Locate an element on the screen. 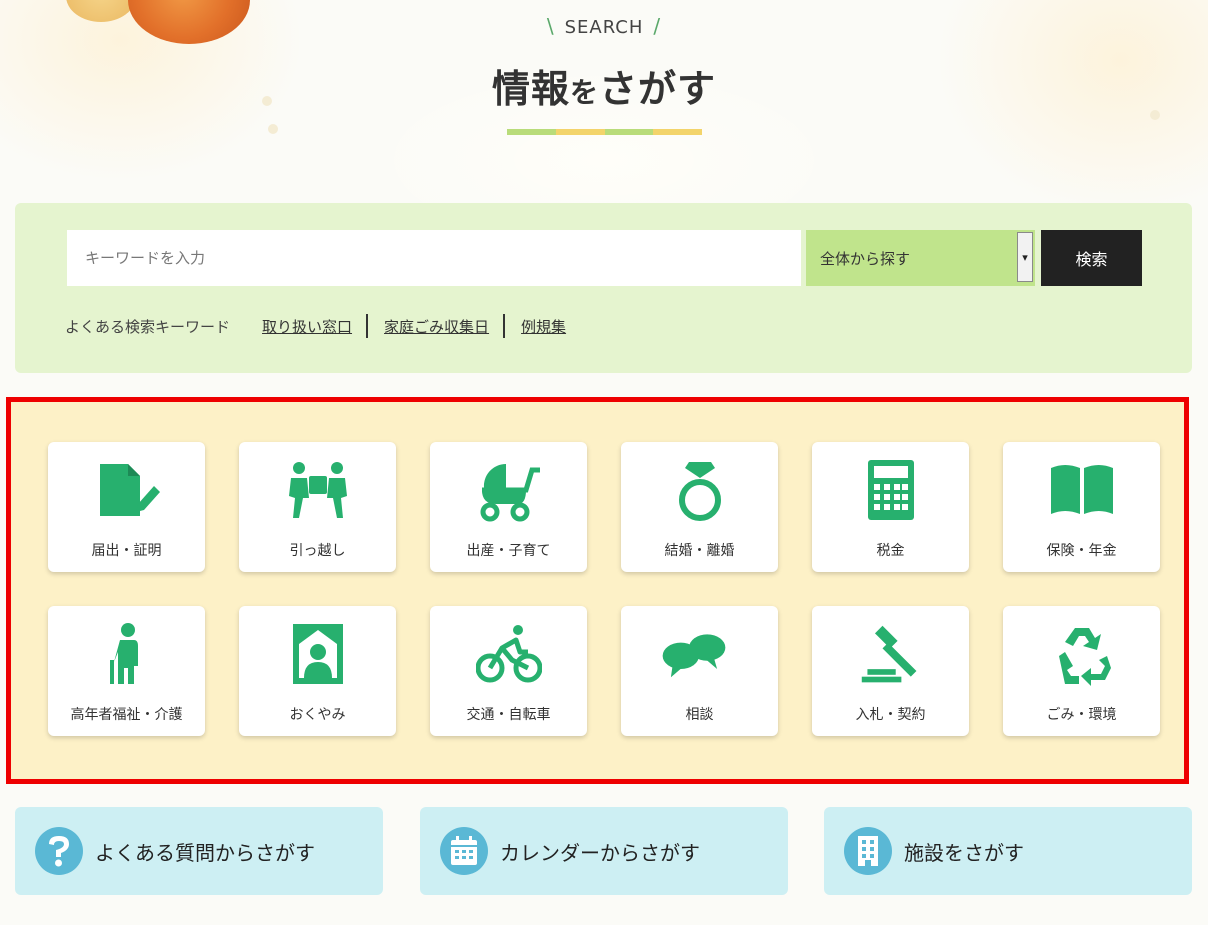  popular-keywords: よくある検索キーワード 取り扱い窓口 家庭ごみ収集日 例規集 is located at coordinates (322, 326).